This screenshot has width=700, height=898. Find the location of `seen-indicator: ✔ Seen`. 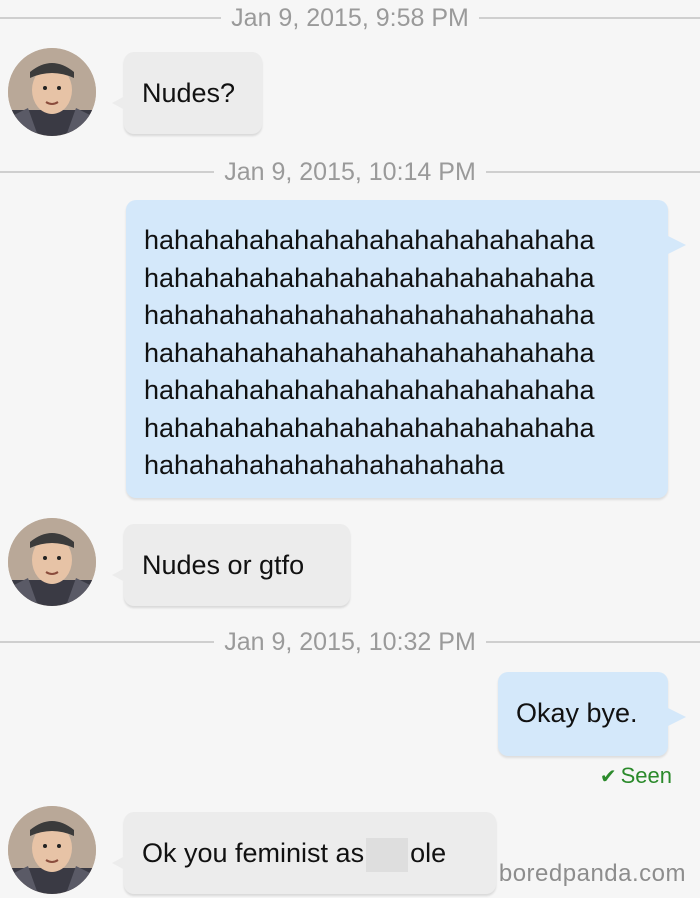

seen-indicator: ✔ Seen is located at coordinates (636, 776).